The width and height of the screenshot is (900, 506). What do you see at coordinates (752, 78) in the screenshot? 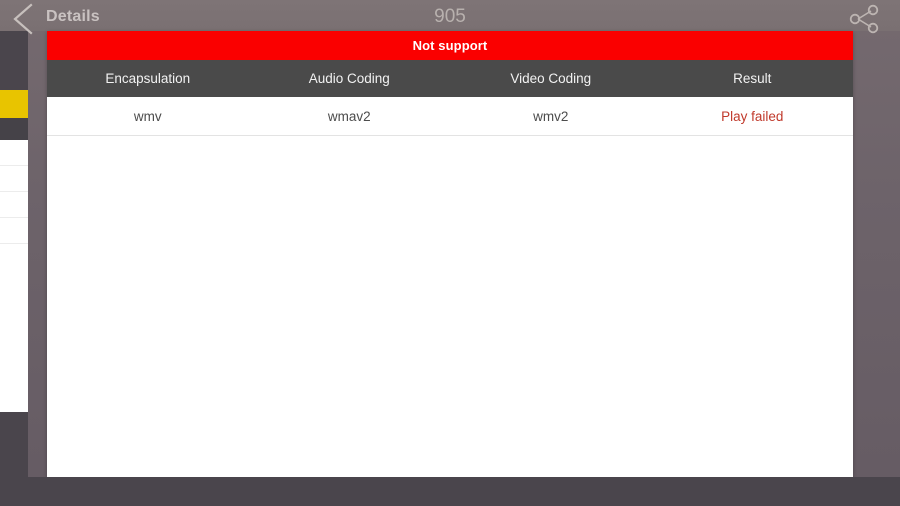
I see `column-header-result: Result` at bounding box center [752, 78].